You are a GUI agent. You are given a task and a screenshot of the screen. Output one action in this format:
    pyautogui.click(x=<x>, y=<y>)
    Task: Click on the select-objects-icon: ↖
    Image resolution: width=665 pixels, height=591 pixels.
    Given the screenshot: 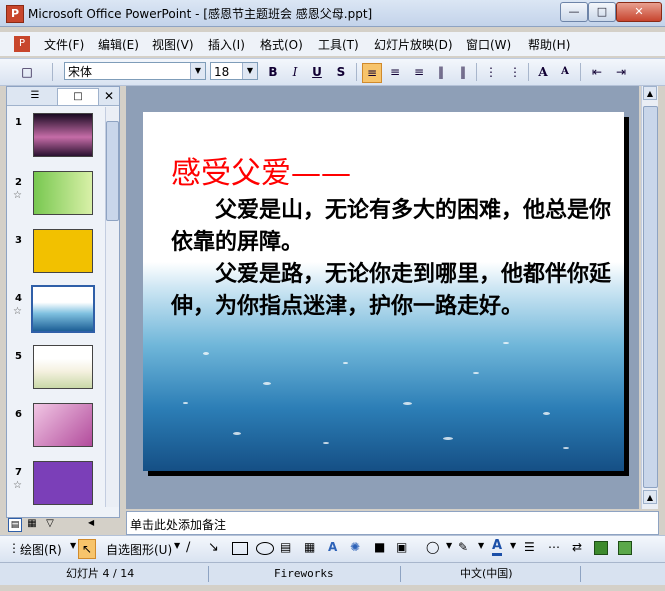 What is the action you would take?
    pyautogui.click(x=87, y=549)
    